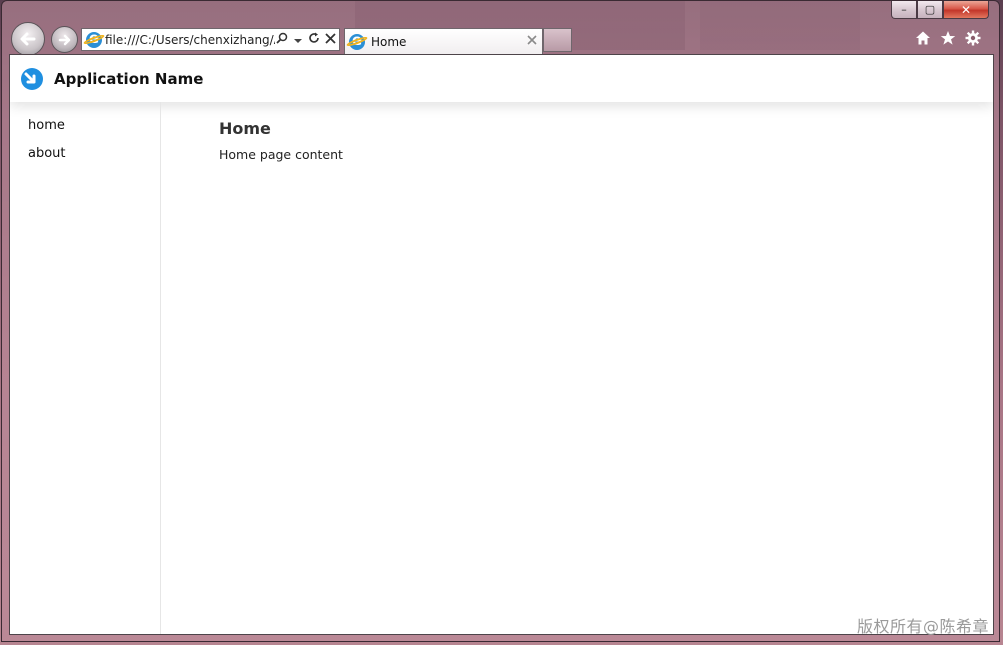 This screenshot has width=1003, height=645. I want to click on ie-tab-icon, so click(357, 40).